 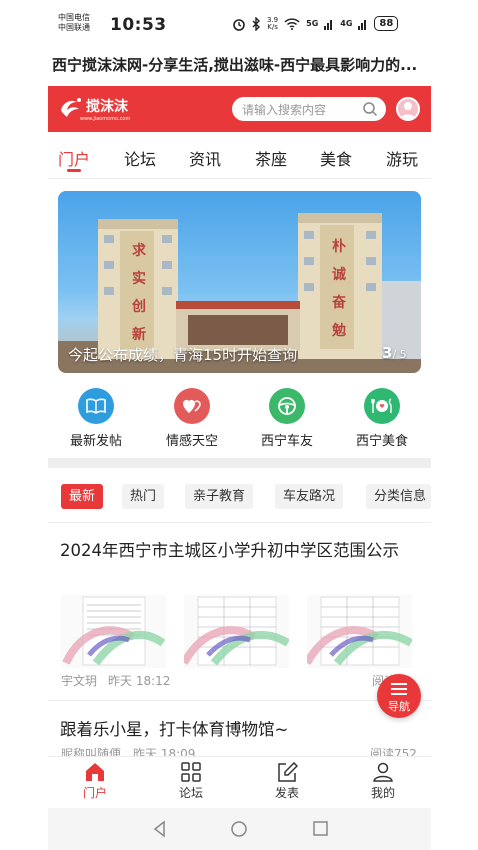 What do you see at coordinates (370, 109) in the screenshot?
I see `search-icon` at bounding box center [370, 109].